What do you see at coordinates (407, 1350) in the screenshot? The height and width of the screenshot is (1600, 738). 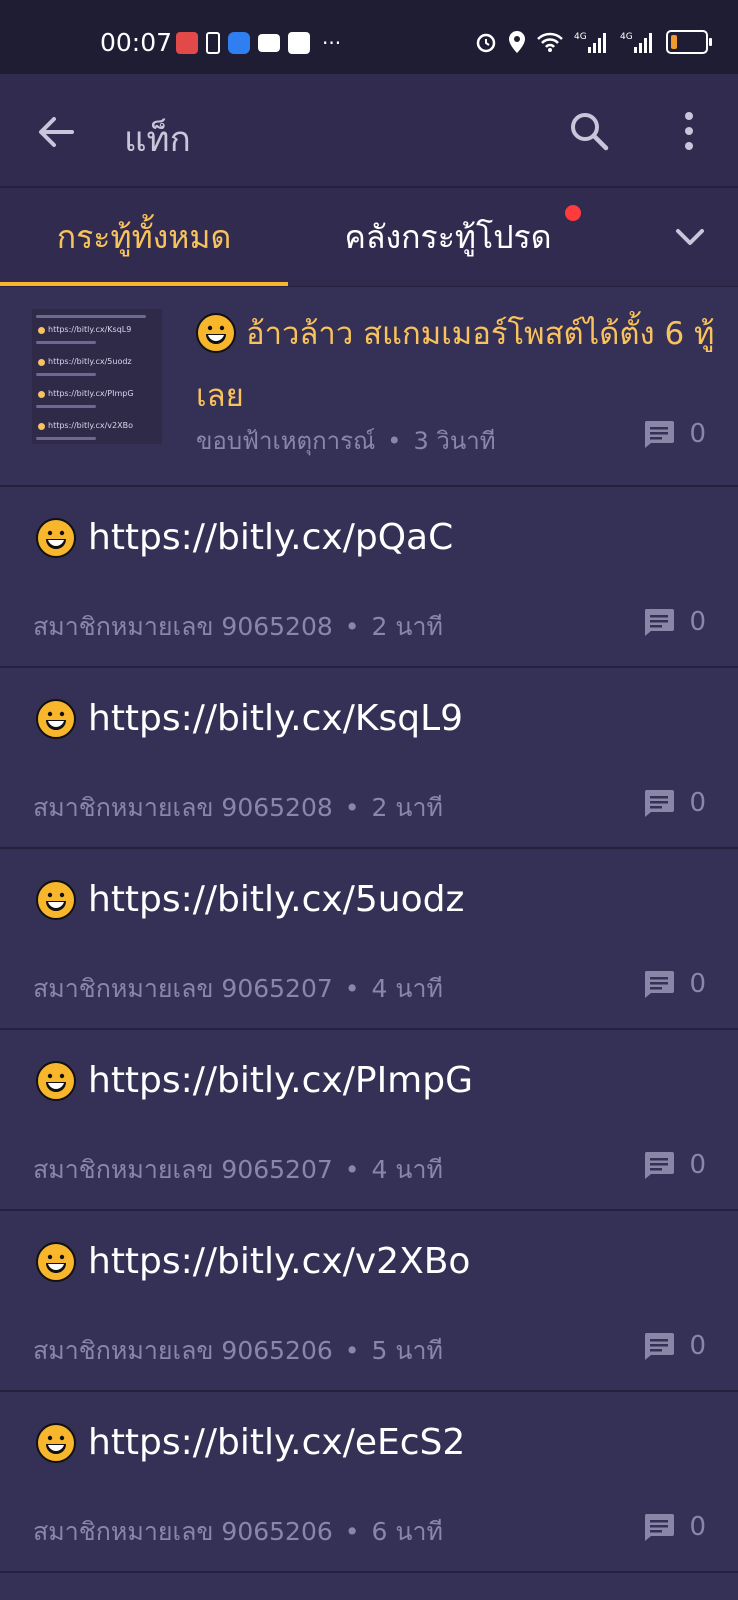 I see `post-time: 5 นาที` at bounding box center [407, 1350].